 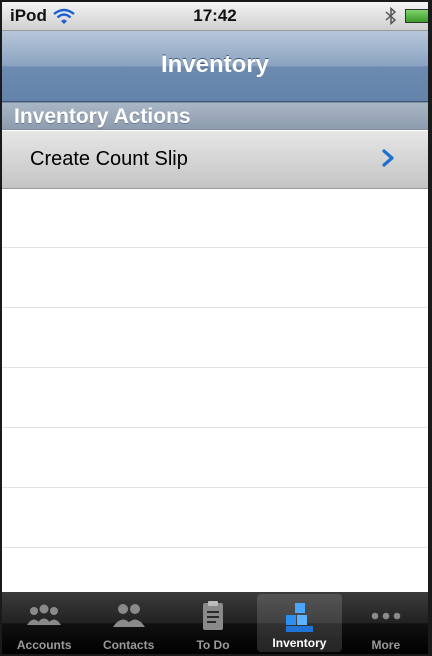 I want to click on page-title: Inventory, so click(x=215, y=64).